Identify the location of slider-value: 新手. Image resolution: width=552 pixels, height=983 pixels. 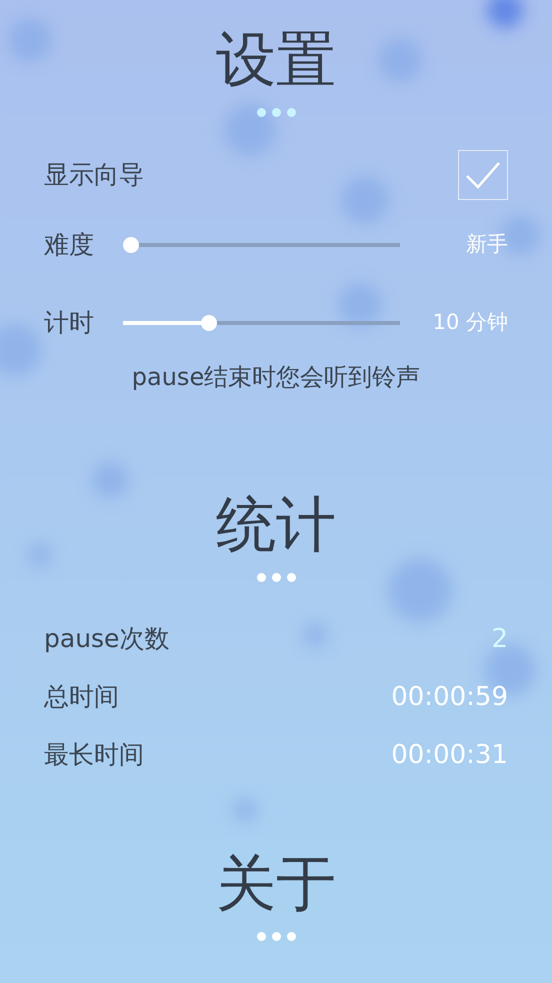
(487, 244).